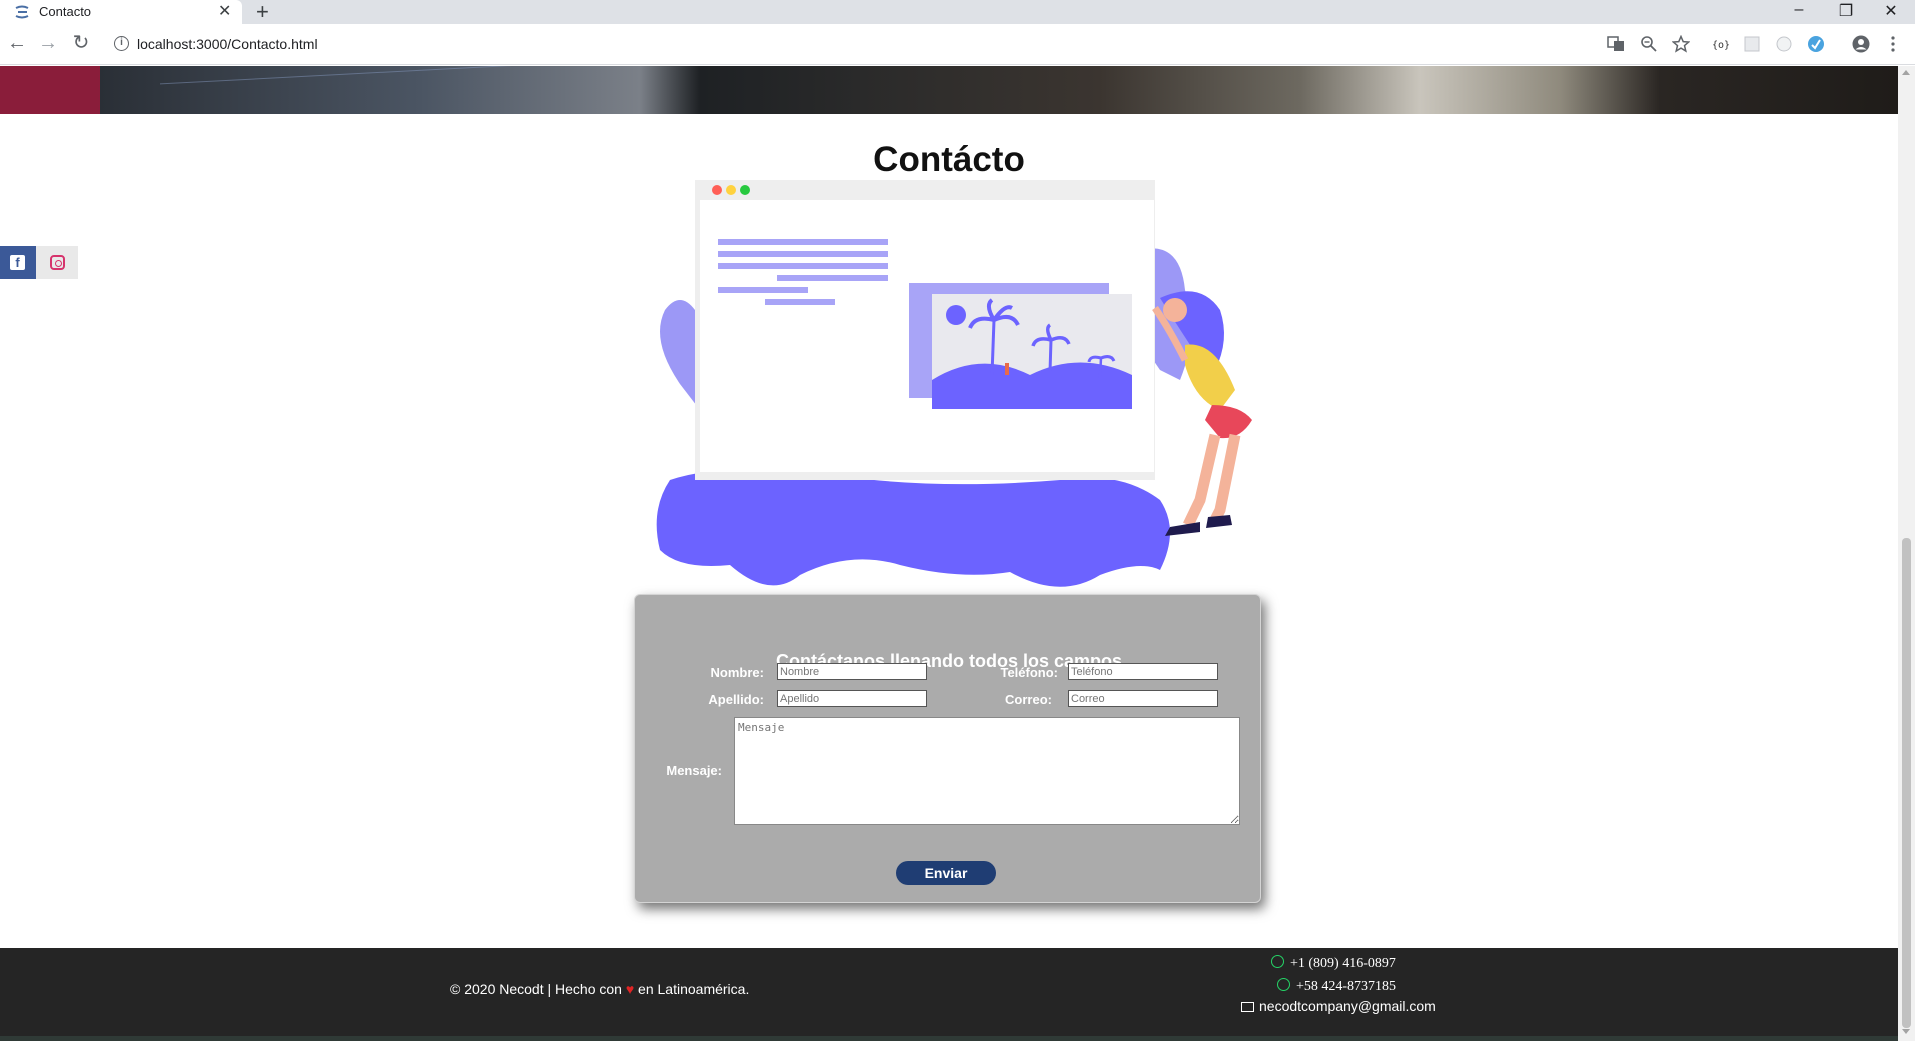 This screenshot has height=1041, width=1915. I want to click on nombre-label: Nombre:, so click(737, 672).